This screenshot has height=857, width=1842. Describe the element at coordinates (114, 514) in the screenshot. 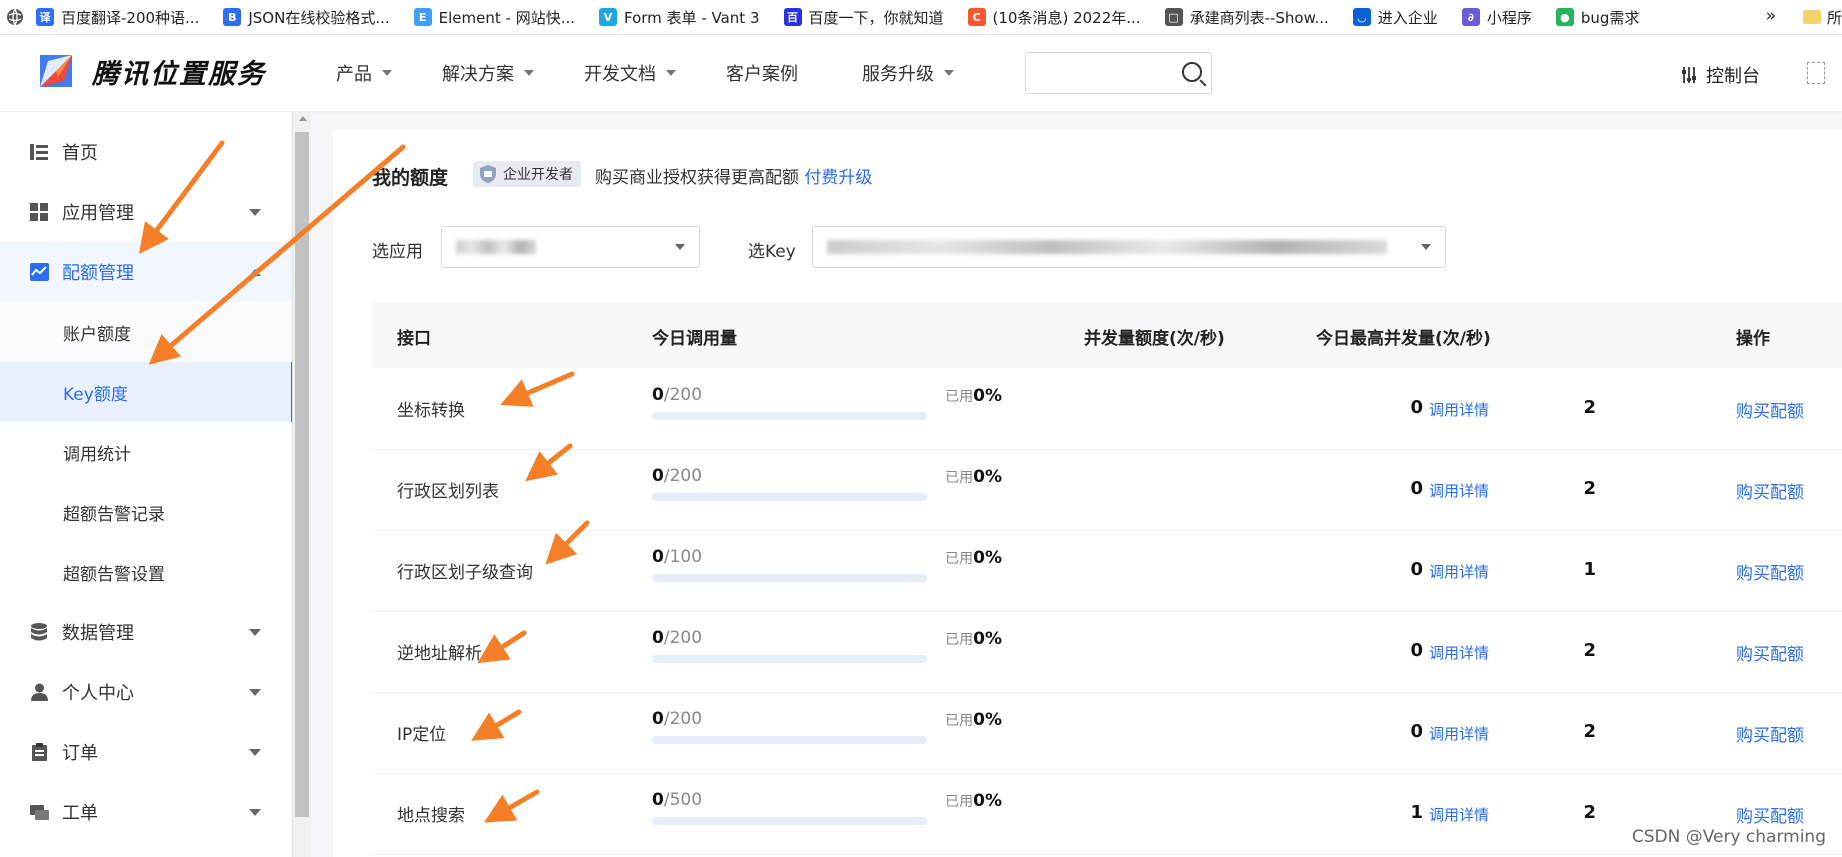

I see `sidebar-item-label: 超额告警记录` at that location.